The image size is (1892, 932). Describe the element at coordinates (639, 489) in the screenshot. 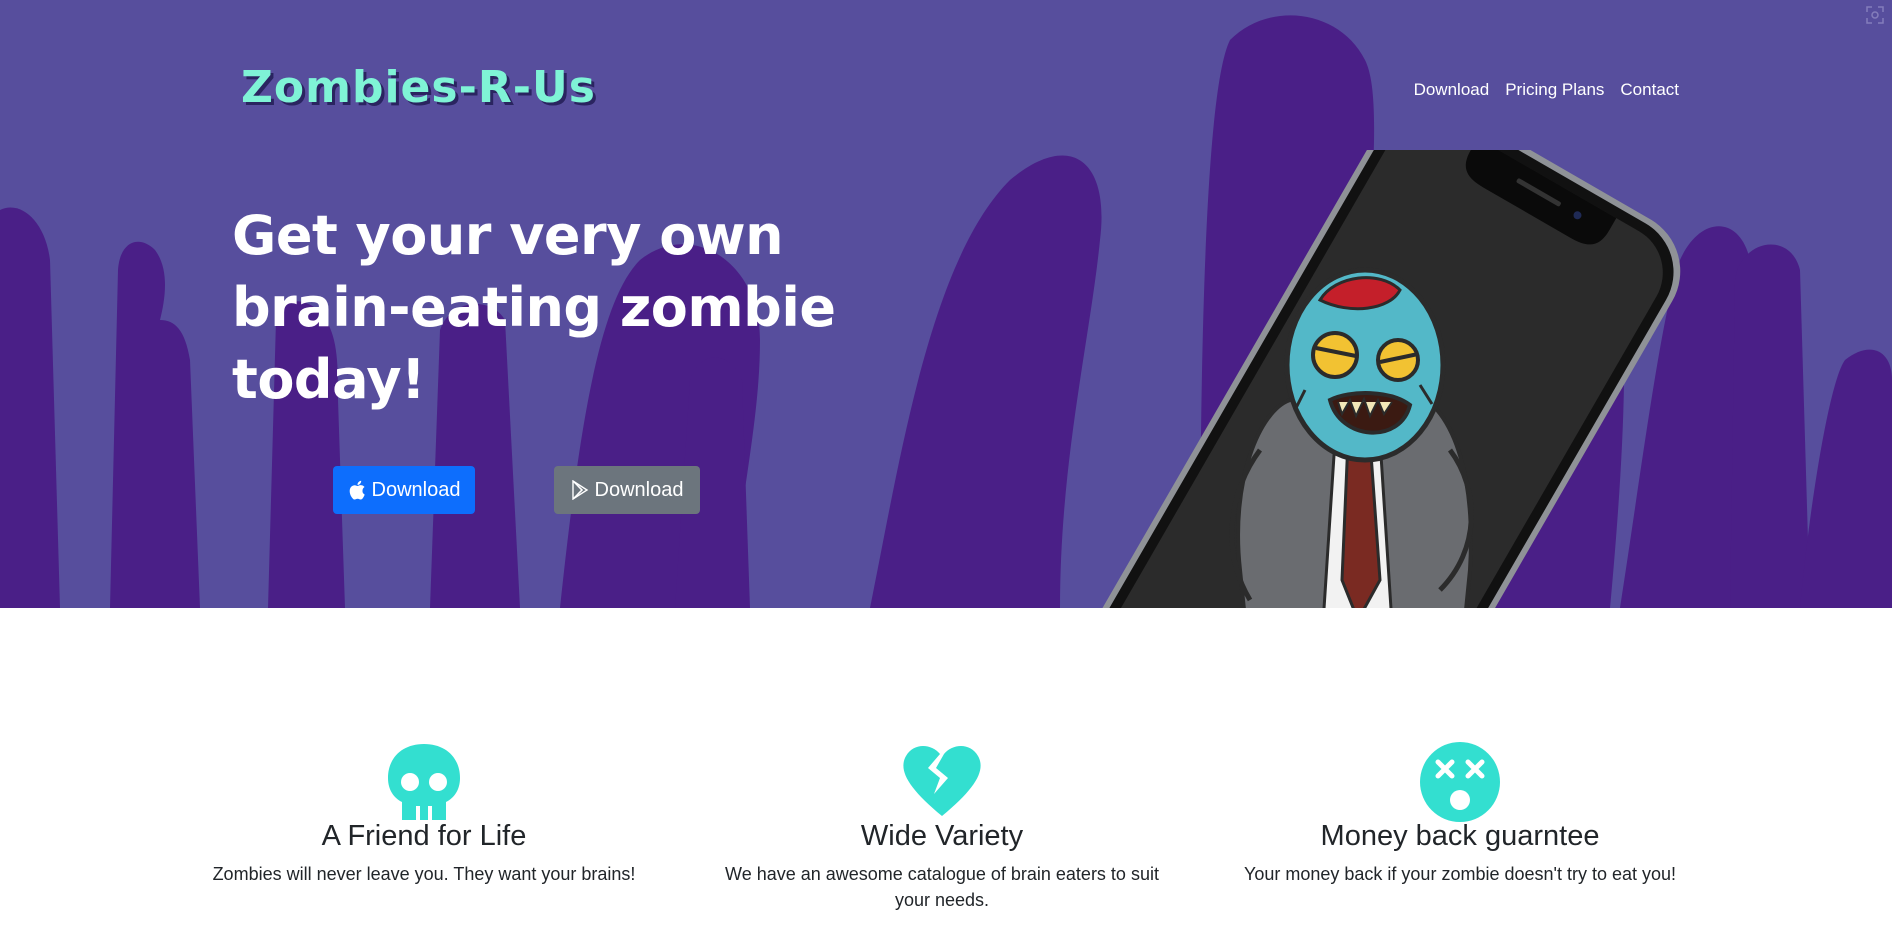

I see `google-play-download-label: Download` at that location.